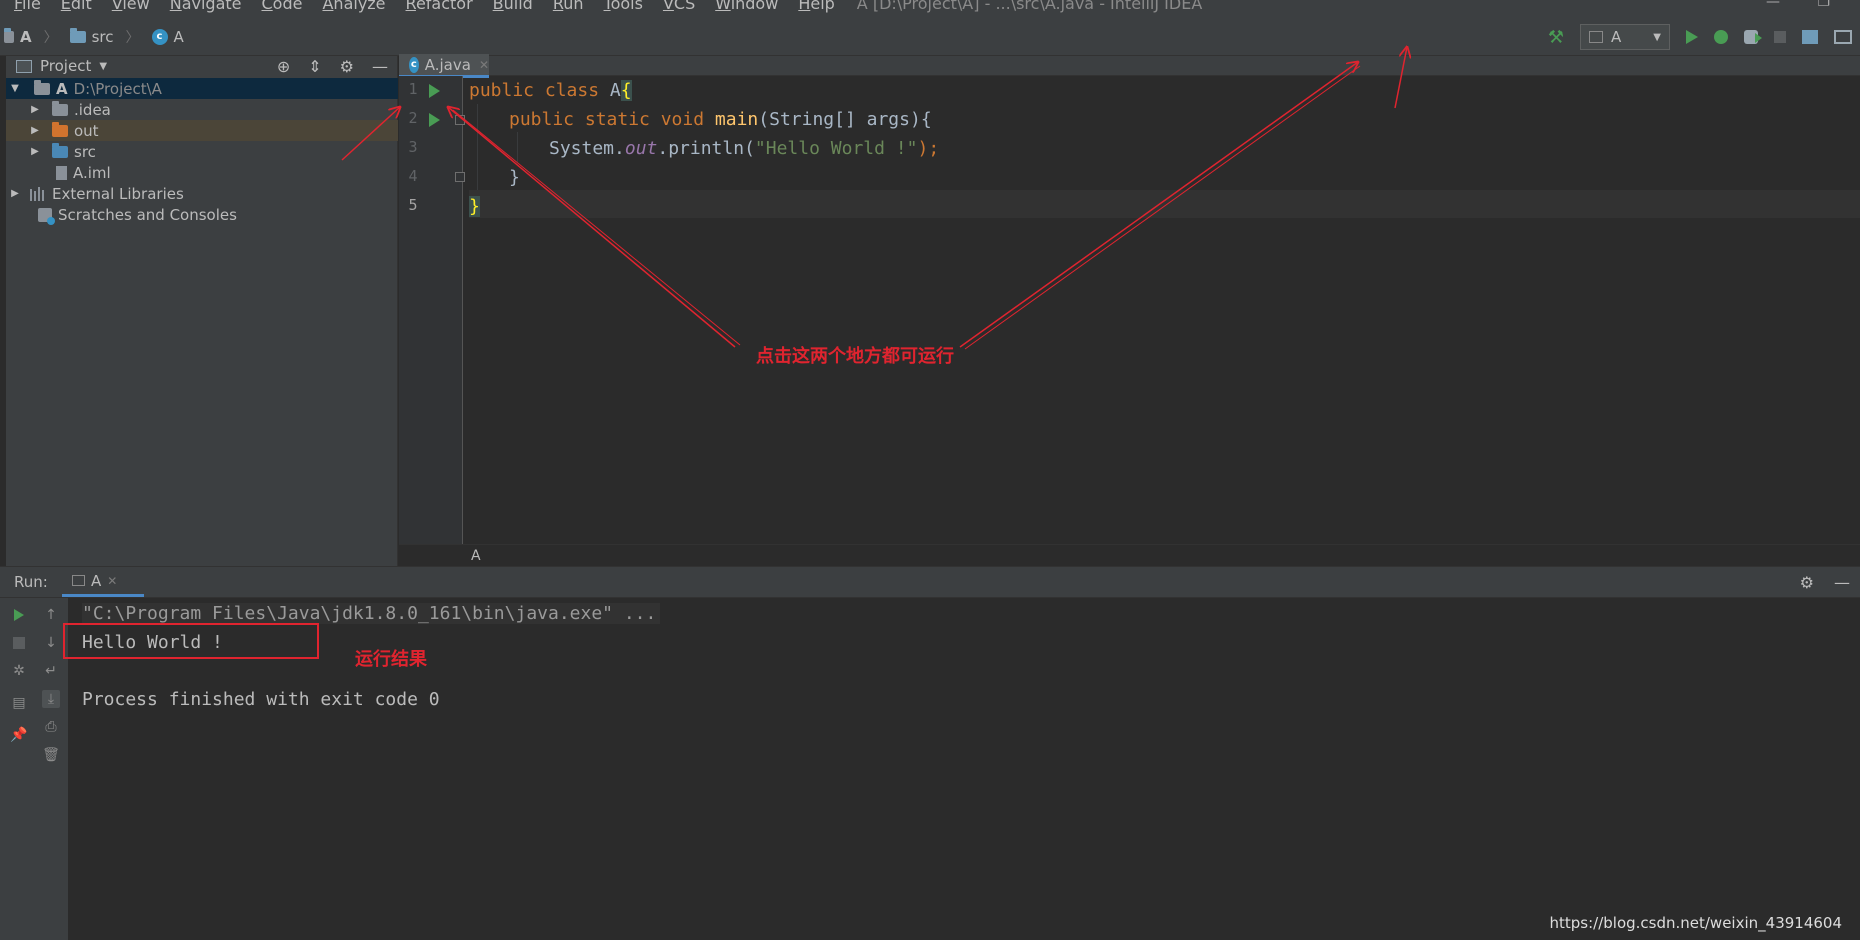 The image size is (1860, 940). I want to click on application-config-icon, so click(78, 580).